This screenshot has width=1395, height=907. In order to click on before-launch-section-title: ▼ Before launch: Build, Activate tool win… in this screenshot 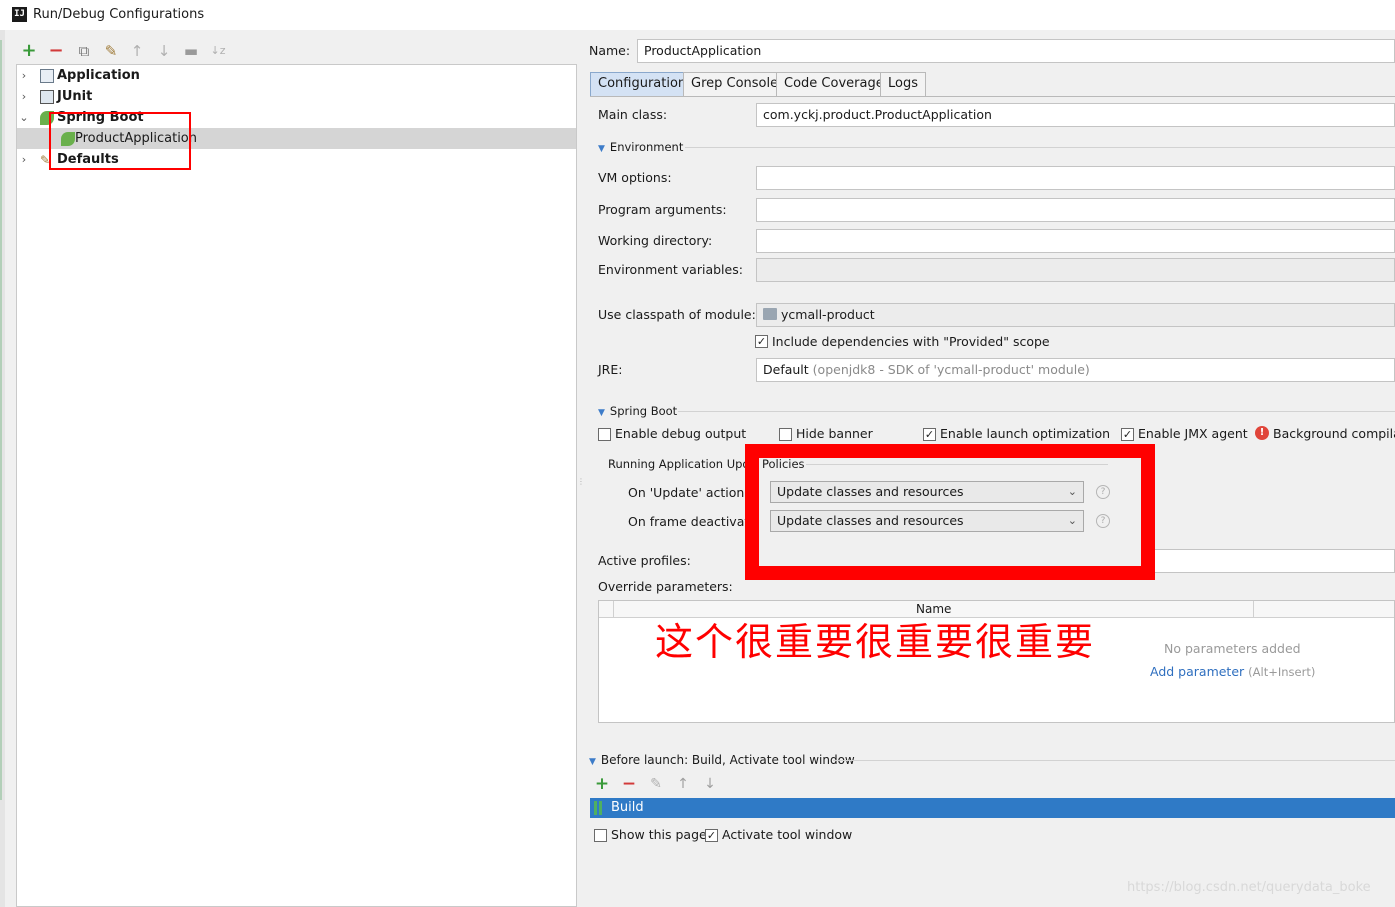, I will do `click(722, 760)`.